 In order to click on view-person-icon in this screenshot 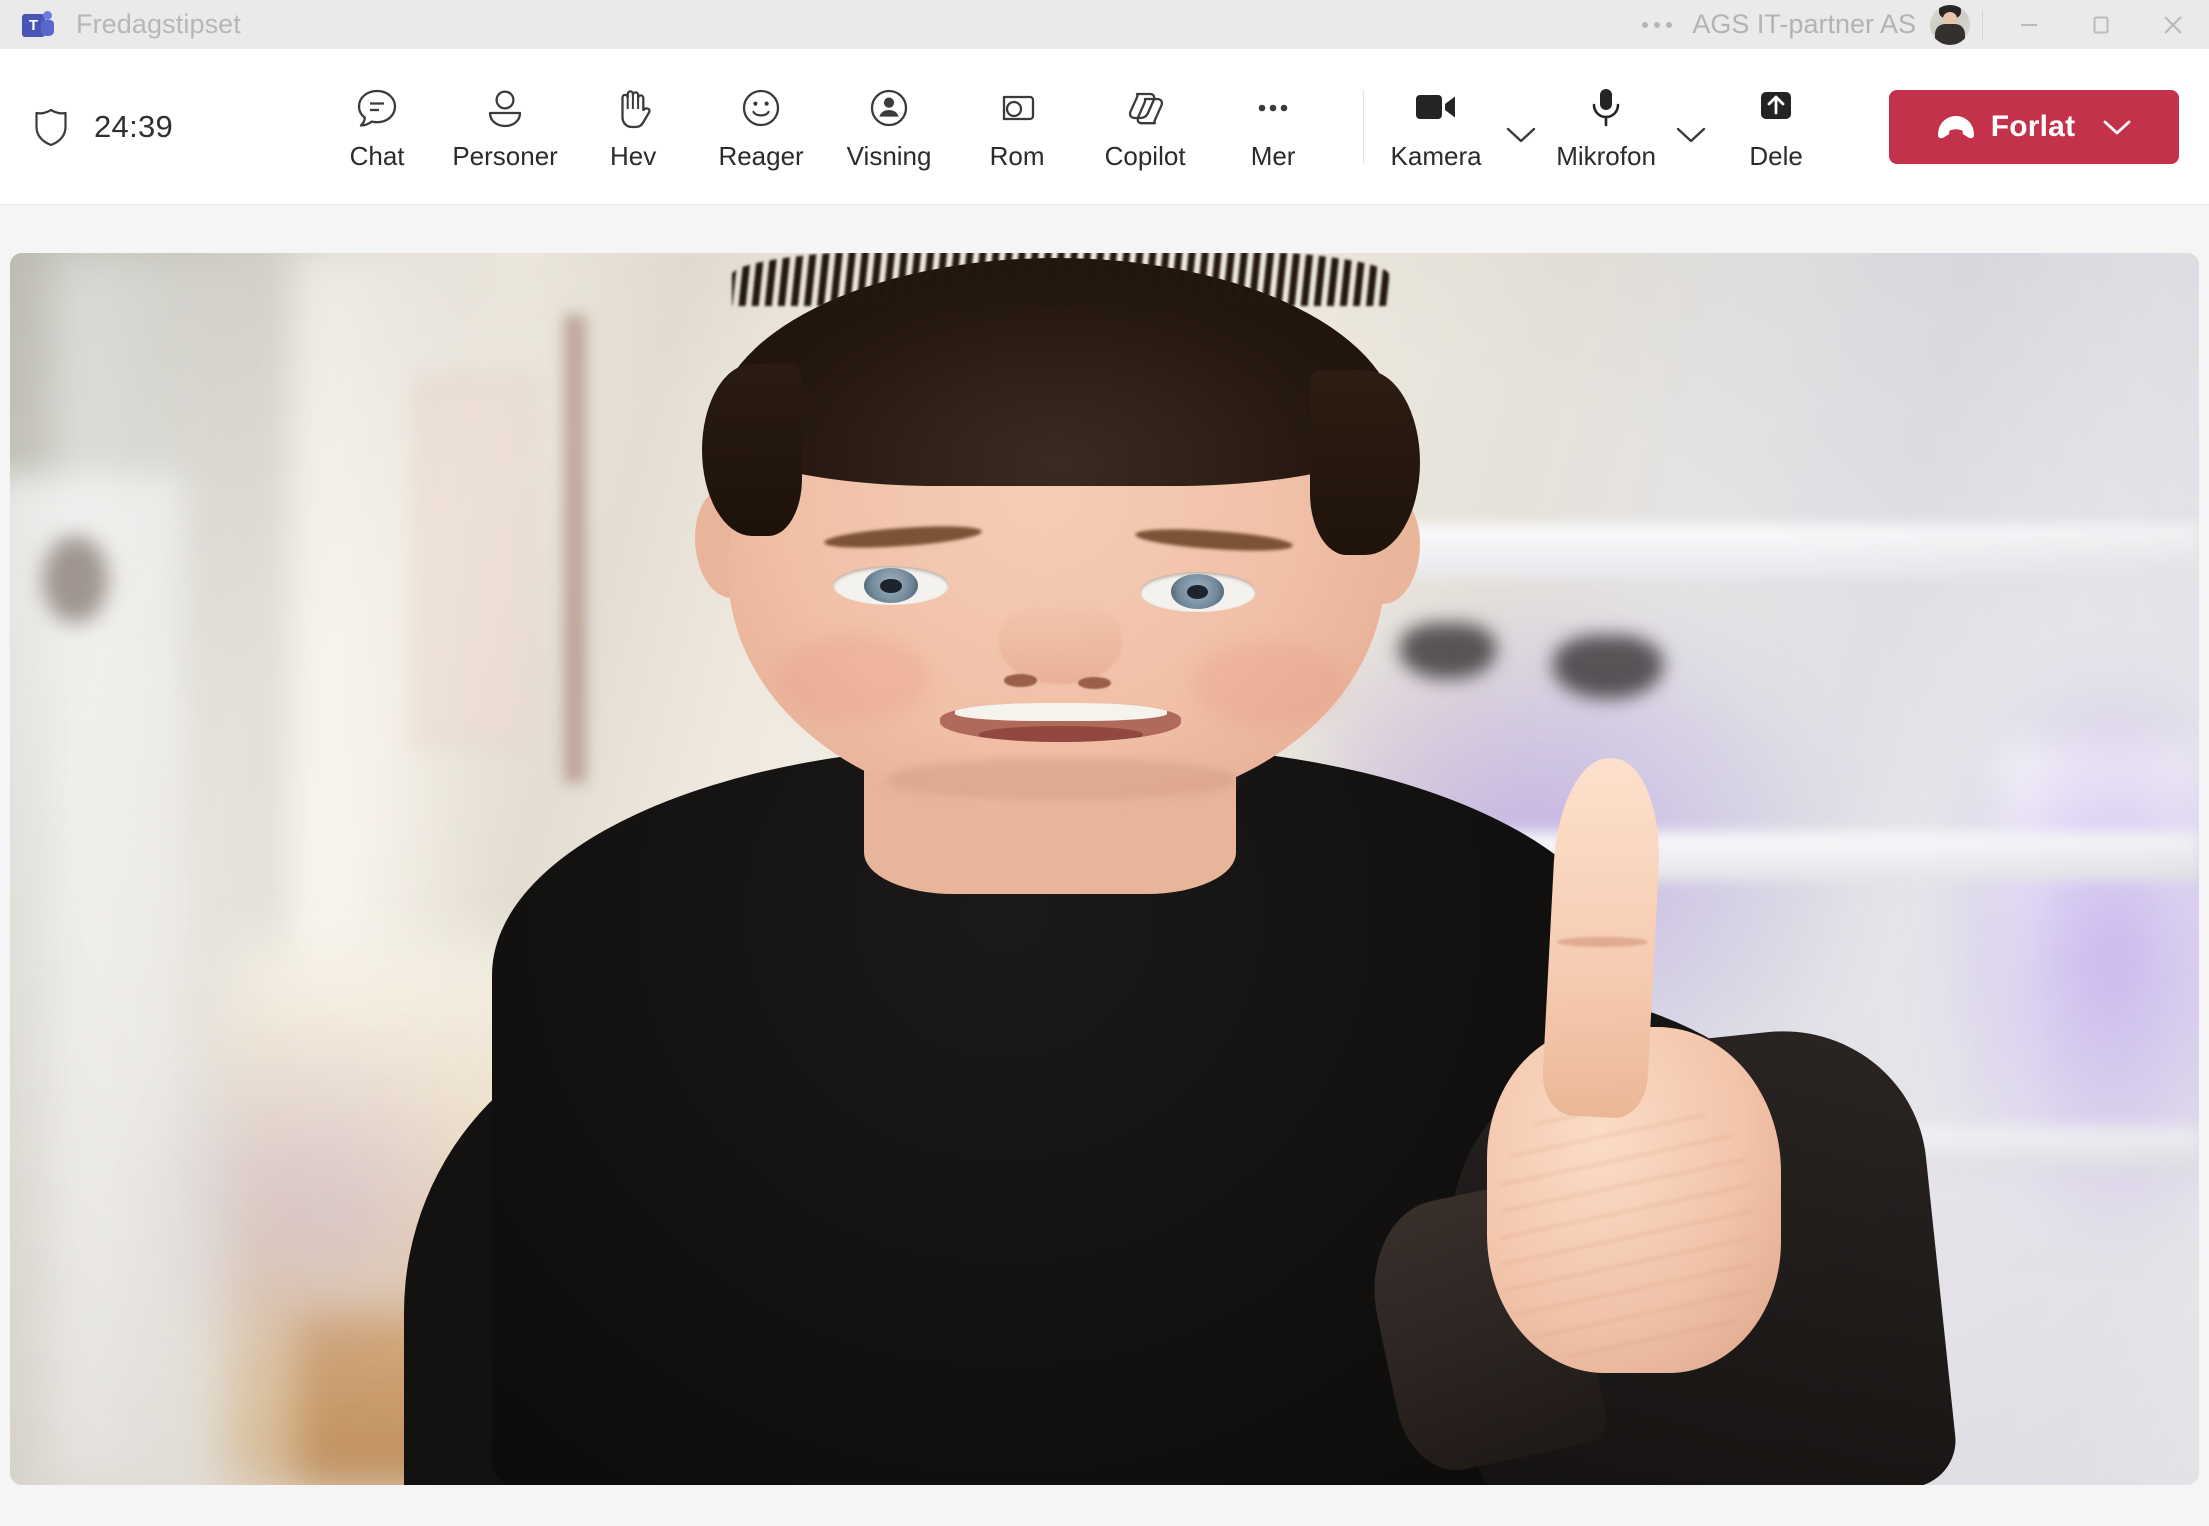, I will do `click(889, 108)`.